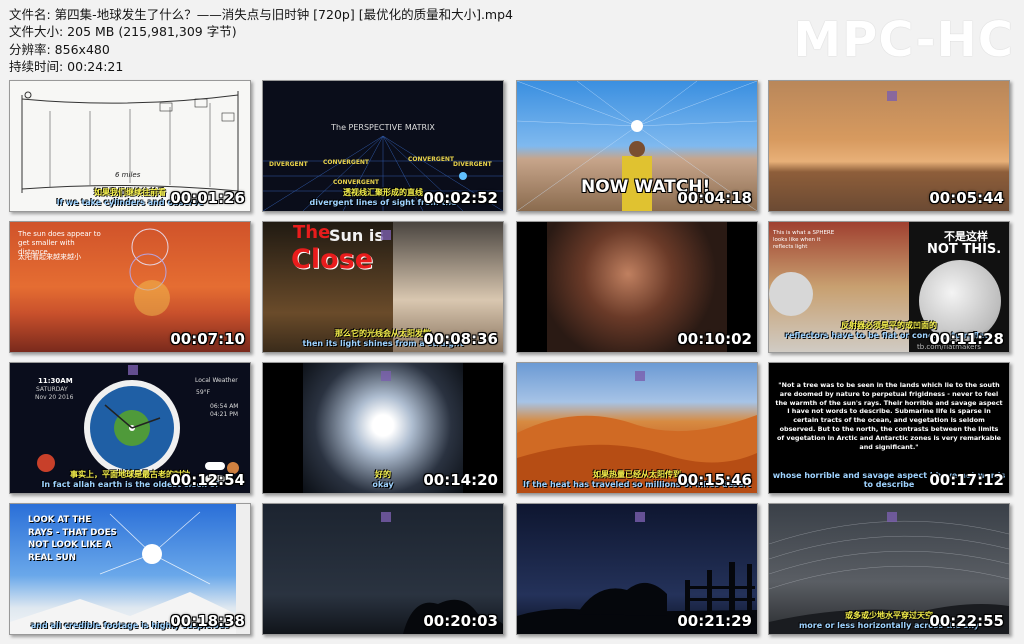  What do you see at coordinates (55, 381) in the screenshot?
I see `clock-time: 11:30AM` at bounding box center [55, 381].